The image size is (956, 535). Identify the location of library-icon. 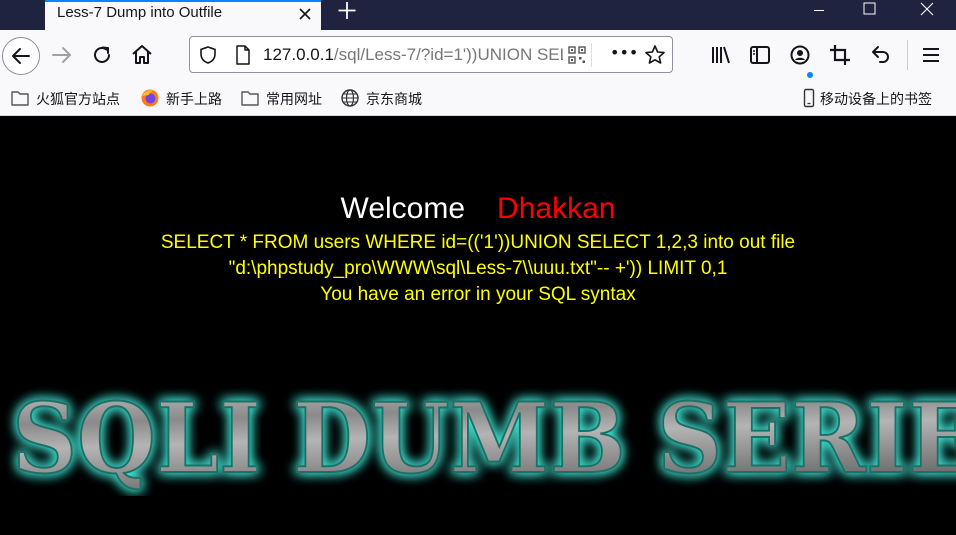
(721, 55).